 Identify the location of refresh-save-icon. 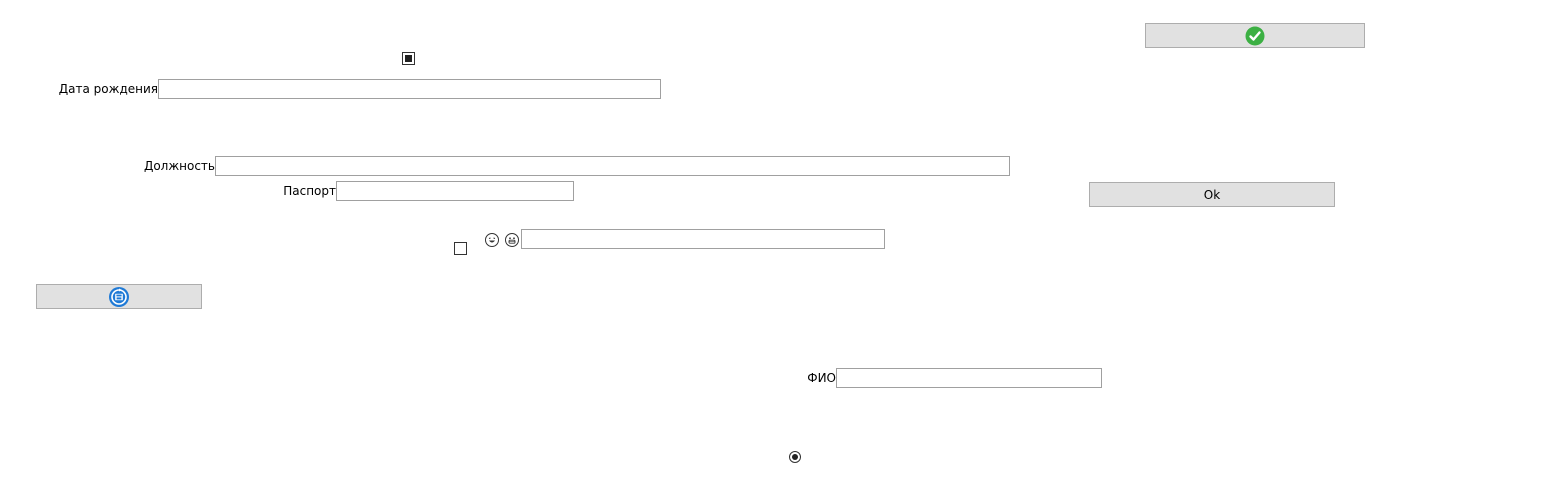
(119, 297).